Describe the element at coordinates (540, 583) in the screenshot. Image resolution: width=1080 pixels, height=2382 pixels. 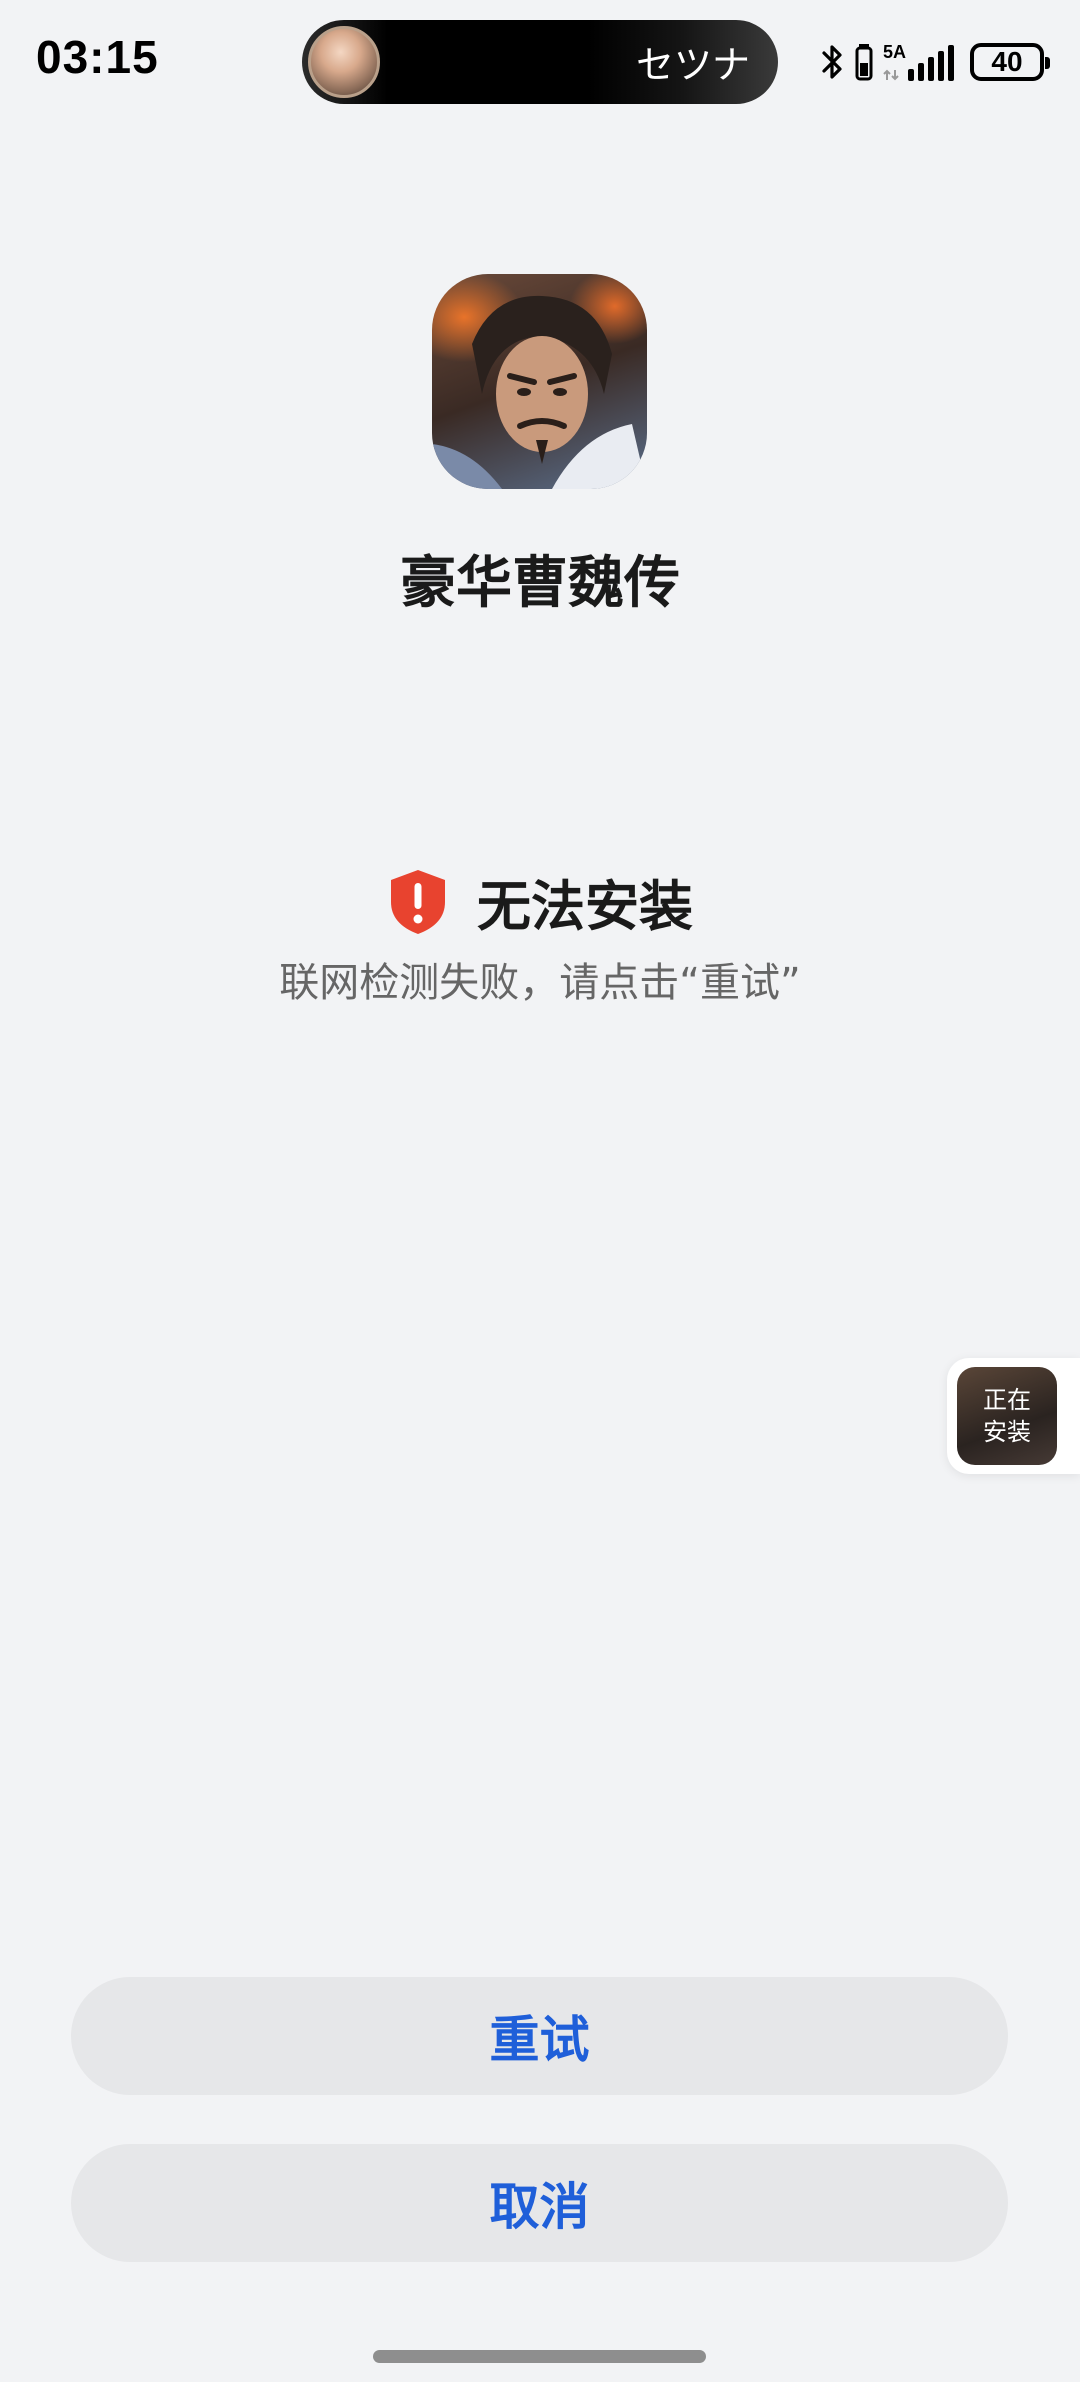
I see `app-name: 豪华曹魏传` at that location.